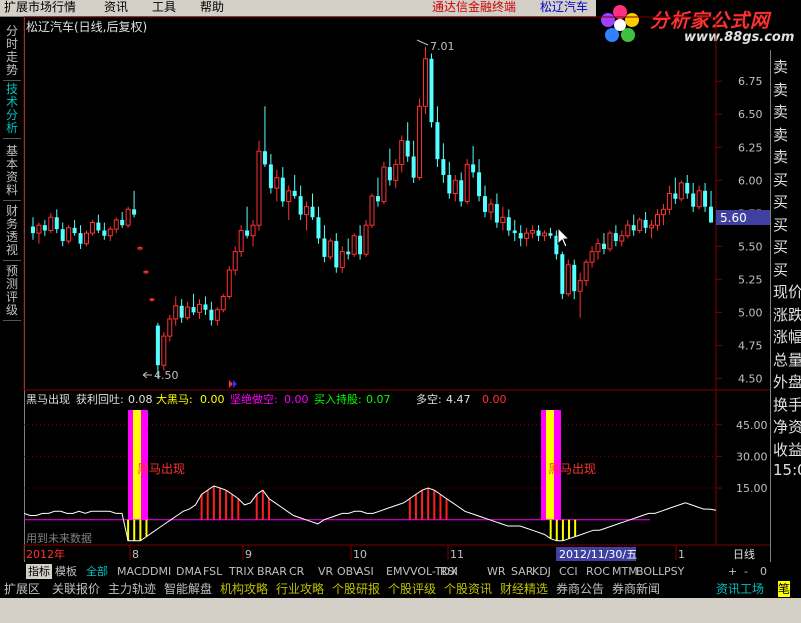  Describe the element at coordinates (76, 589) in the screenshot. I see `function-tab: 关联报价` at that location.